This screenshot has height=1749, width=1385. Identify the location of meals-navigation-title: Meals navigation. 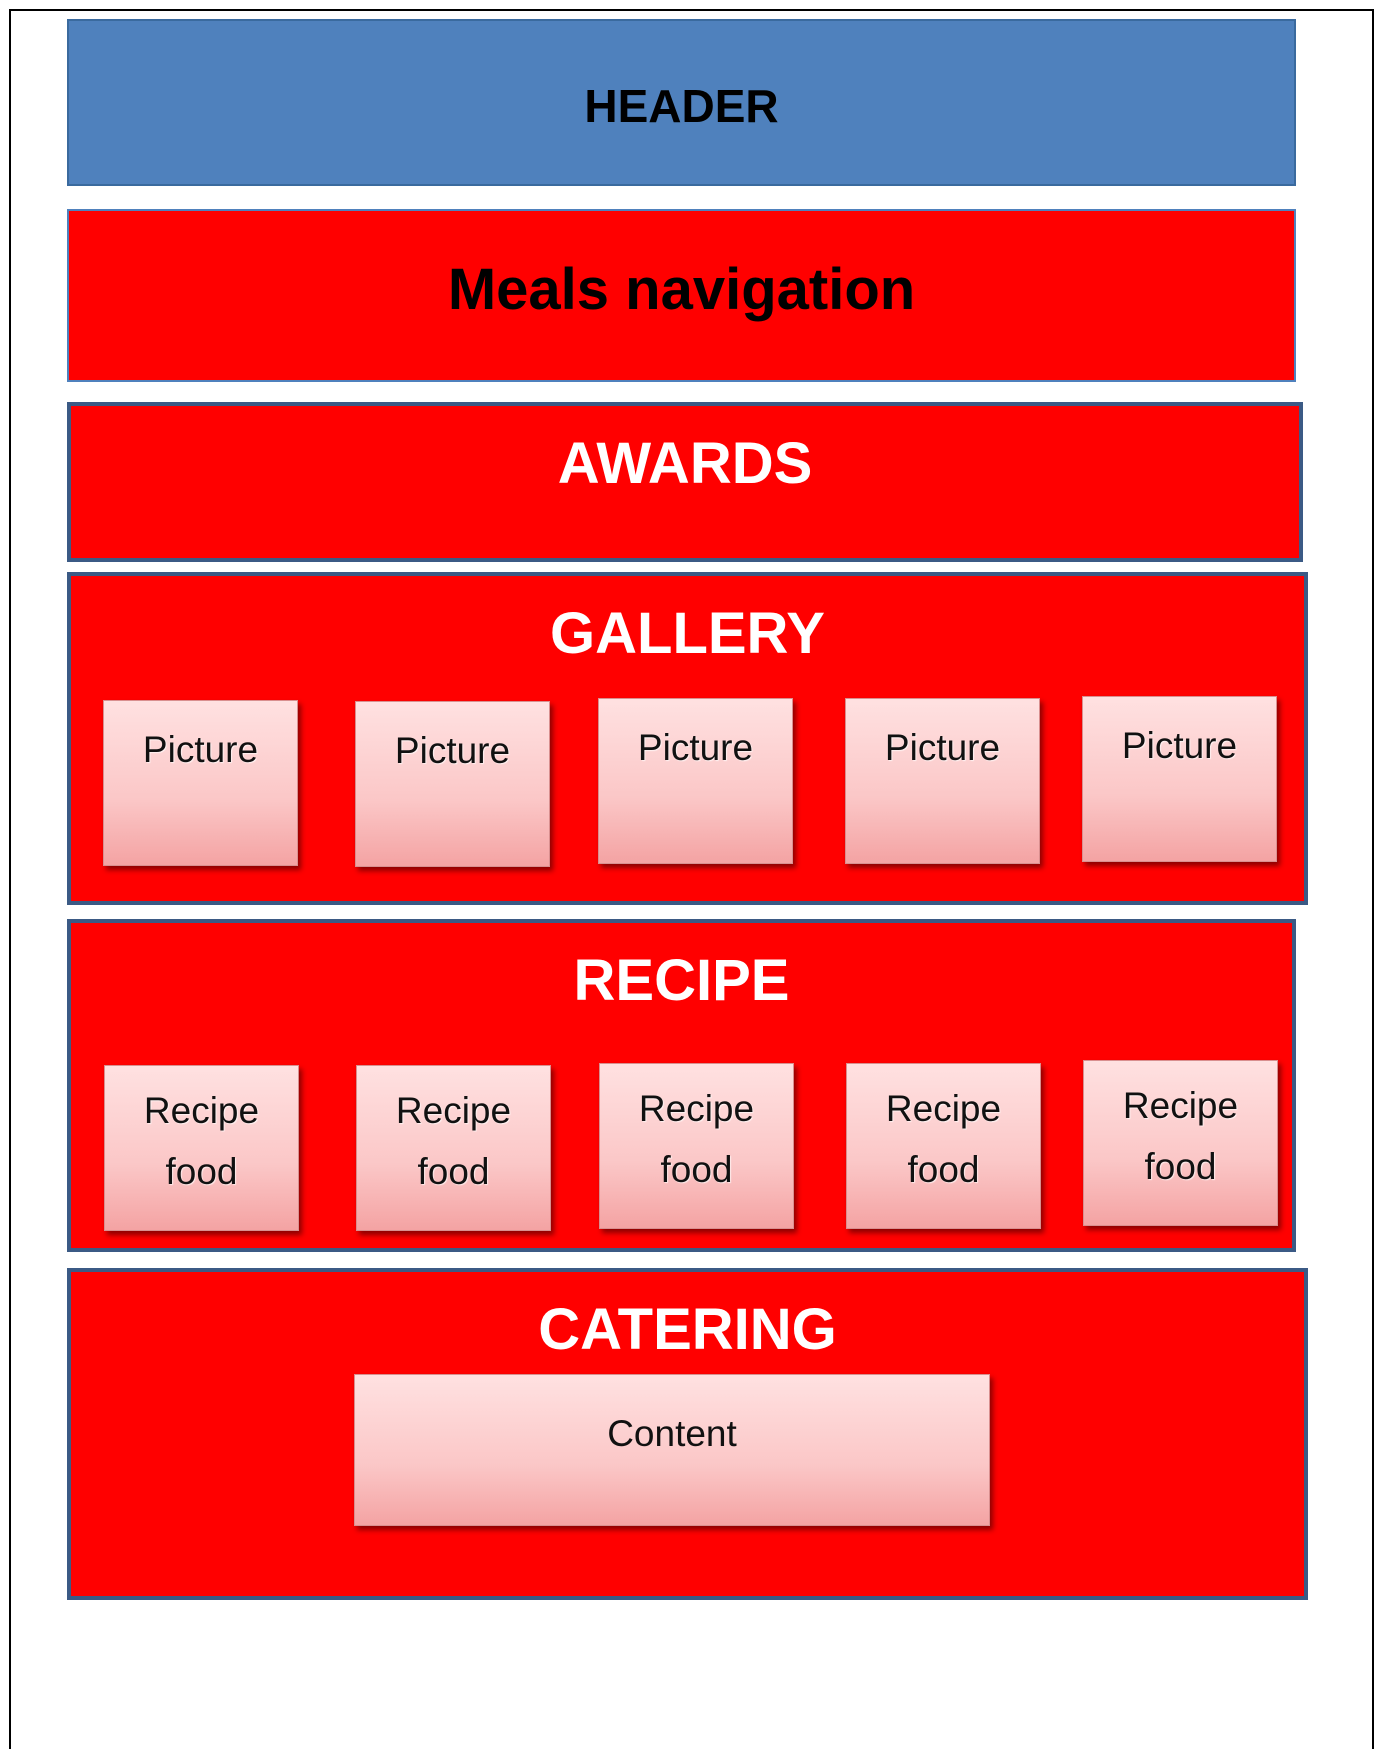
(681, 289).